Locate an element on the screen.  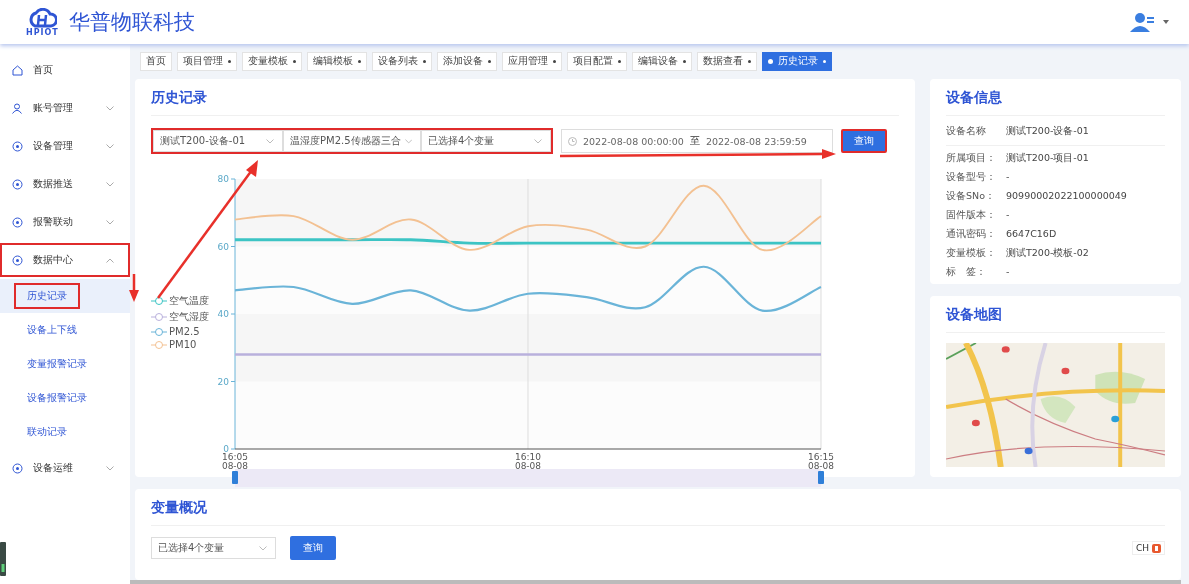
tab: 首页 is located at coordinates (156, 61).